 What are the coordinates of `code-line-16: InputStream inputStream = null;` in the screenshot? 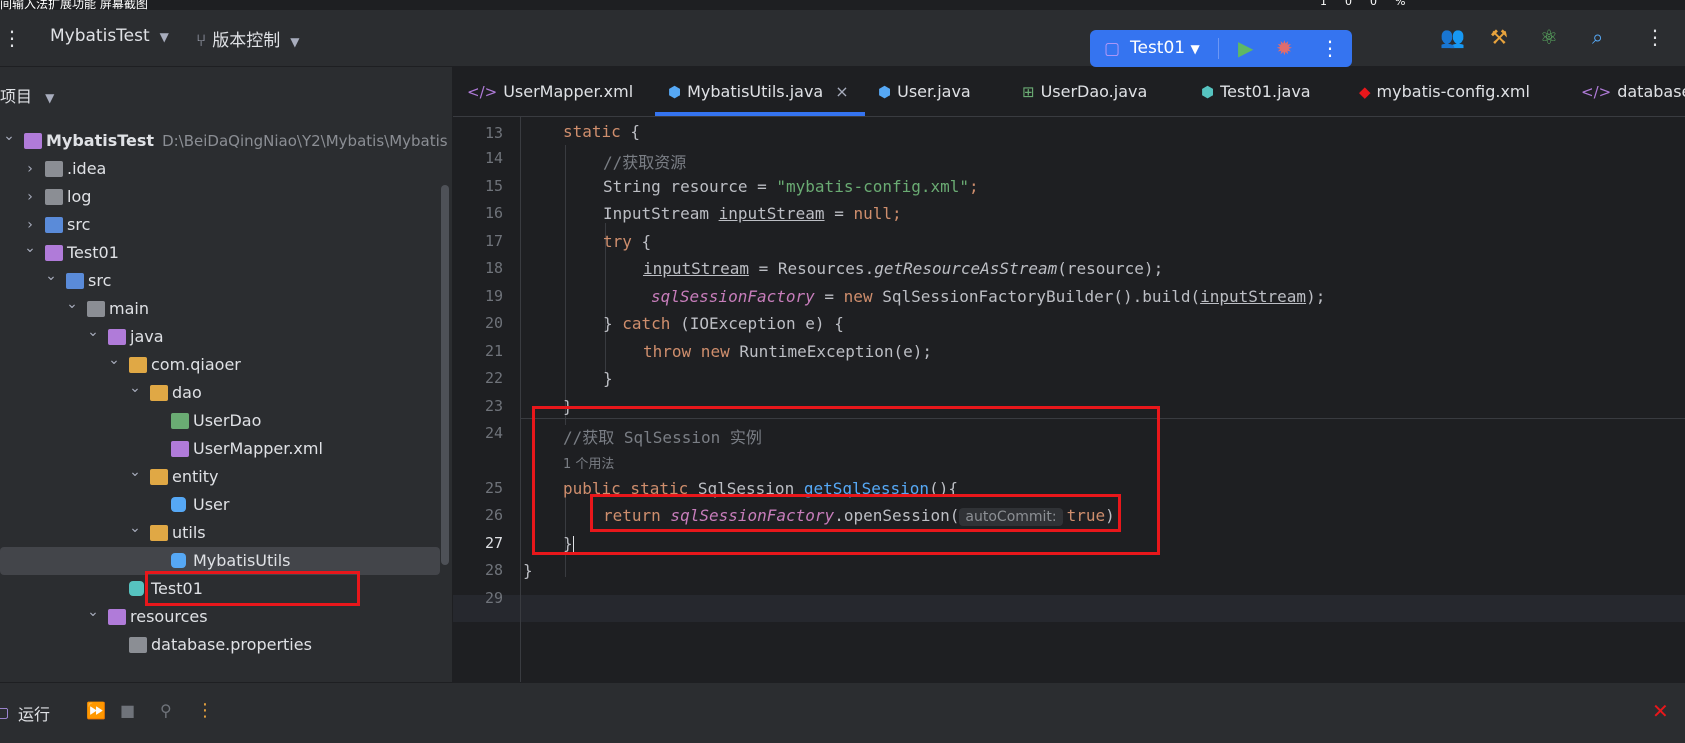 It's located at (752, 213).